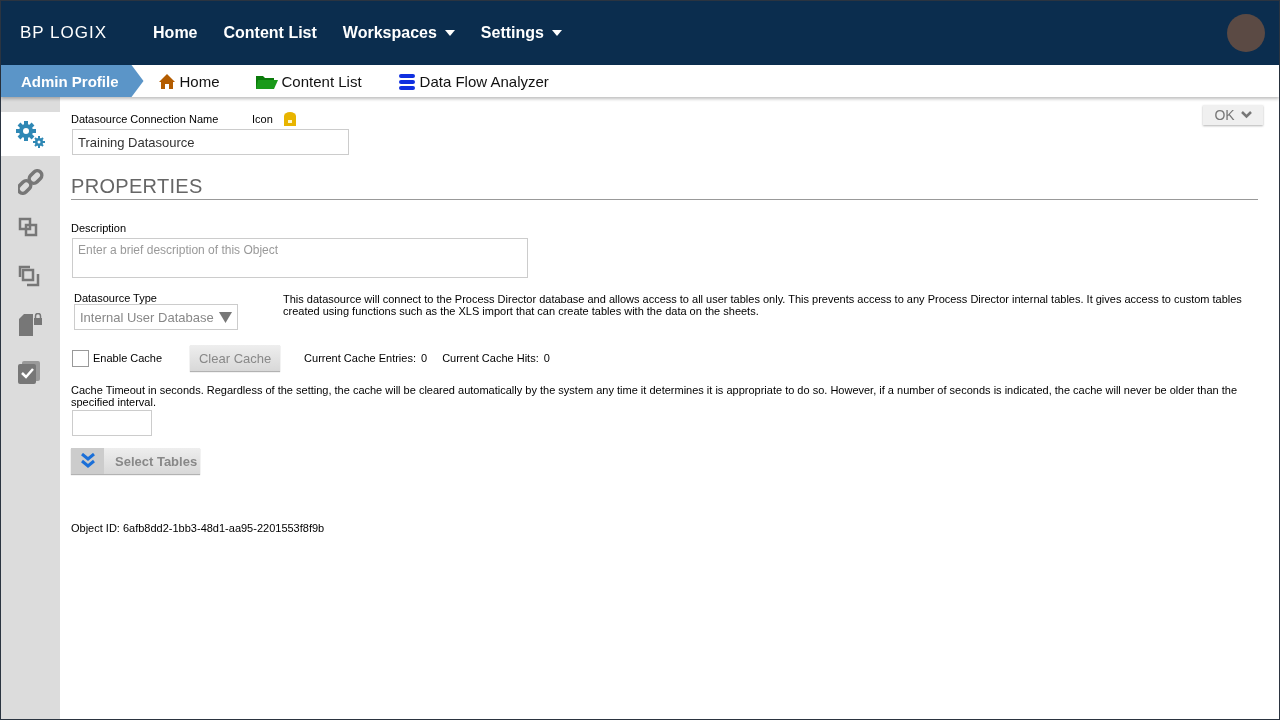 The height and width of the screenshot is (720, 1280). Describe the element at coordinates (166, 81) in the screenshot. I see `house-icon` at that location.